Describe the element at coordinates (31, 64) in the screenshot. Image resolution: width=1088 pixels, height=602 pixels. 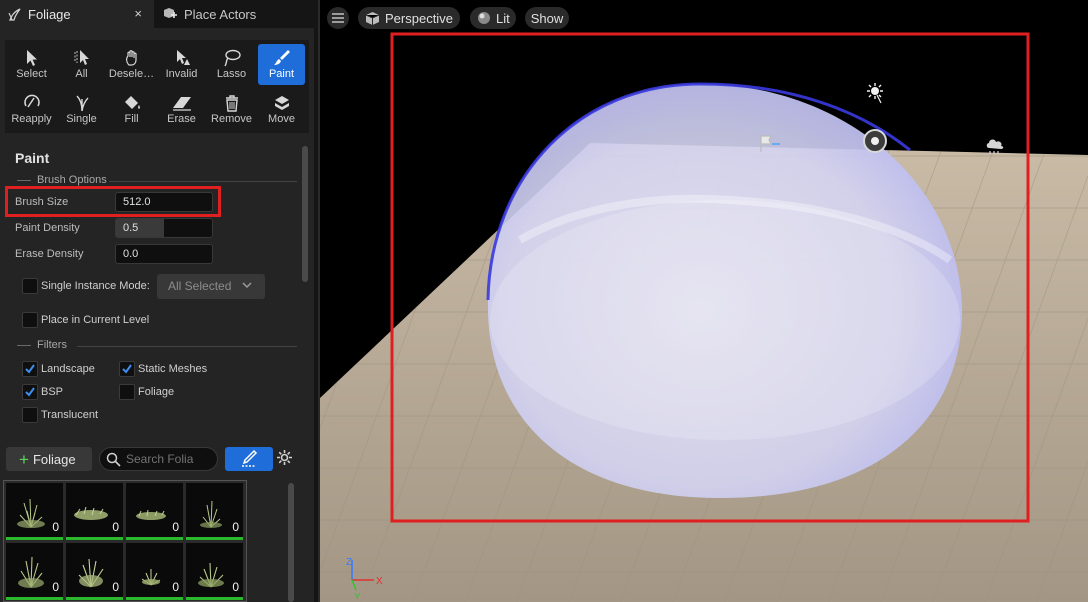
I see `tool-select: Select` at that location.